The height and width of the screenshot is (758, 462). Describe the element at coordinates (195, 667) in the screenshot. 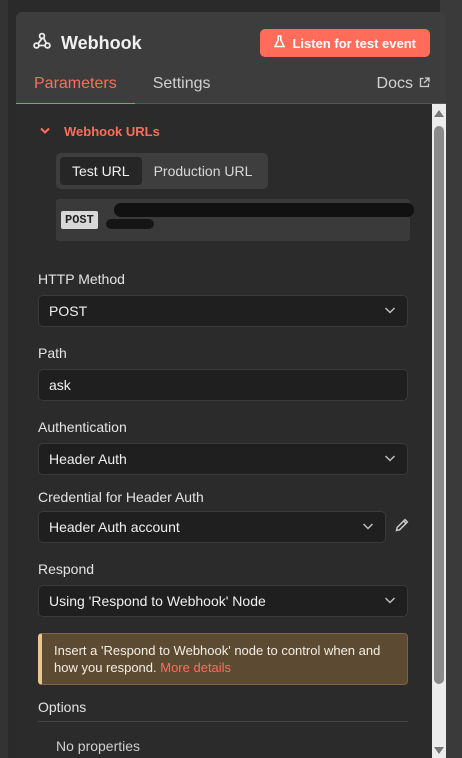

I see `more-details-link: More details` at that location.